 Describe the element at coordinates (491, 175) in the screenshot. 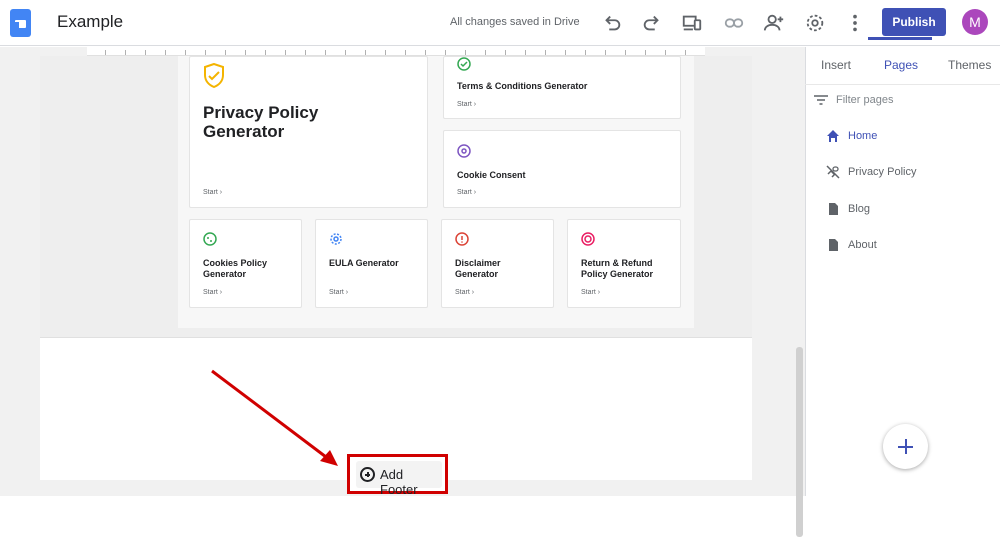

I see `card-title: Cookie Consent` at that location.